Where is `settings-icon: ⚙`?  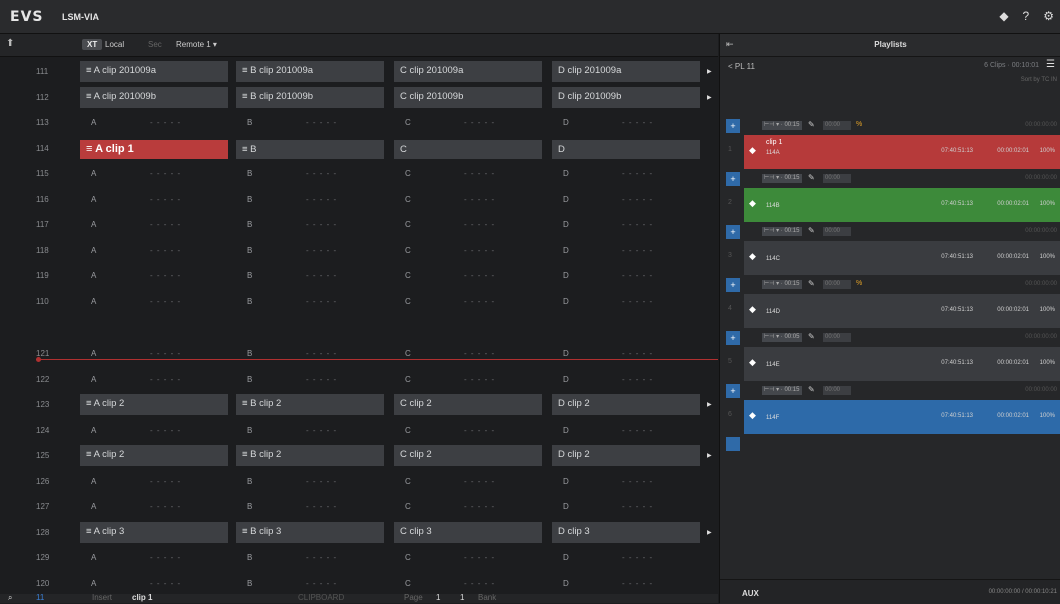
settings-icon: ⚙ is located at coordinates (1048, 16).